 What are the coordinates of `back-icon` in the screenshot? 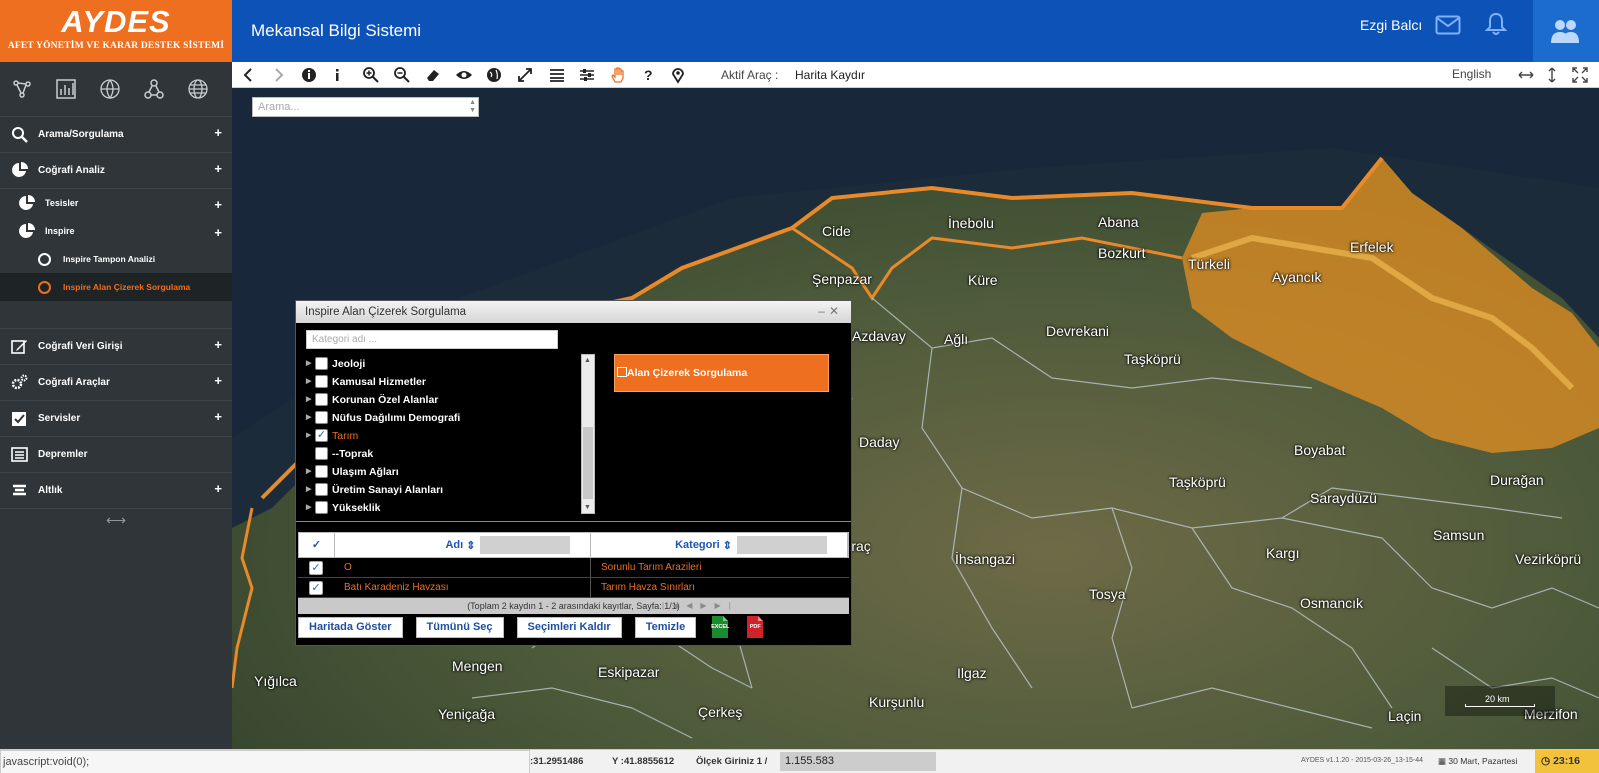 It's located at (249, 75).